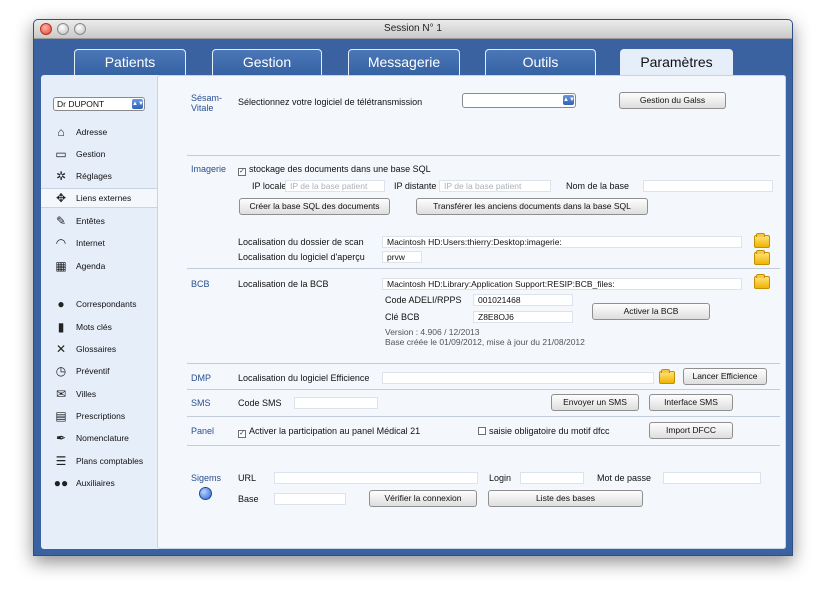 This screenshot has width=825, height=602. What do you see at coordinates (102, 438) in the screenshot?
I see `sidebar-item-label: Nomenclature` at bounding box center [102, 438].